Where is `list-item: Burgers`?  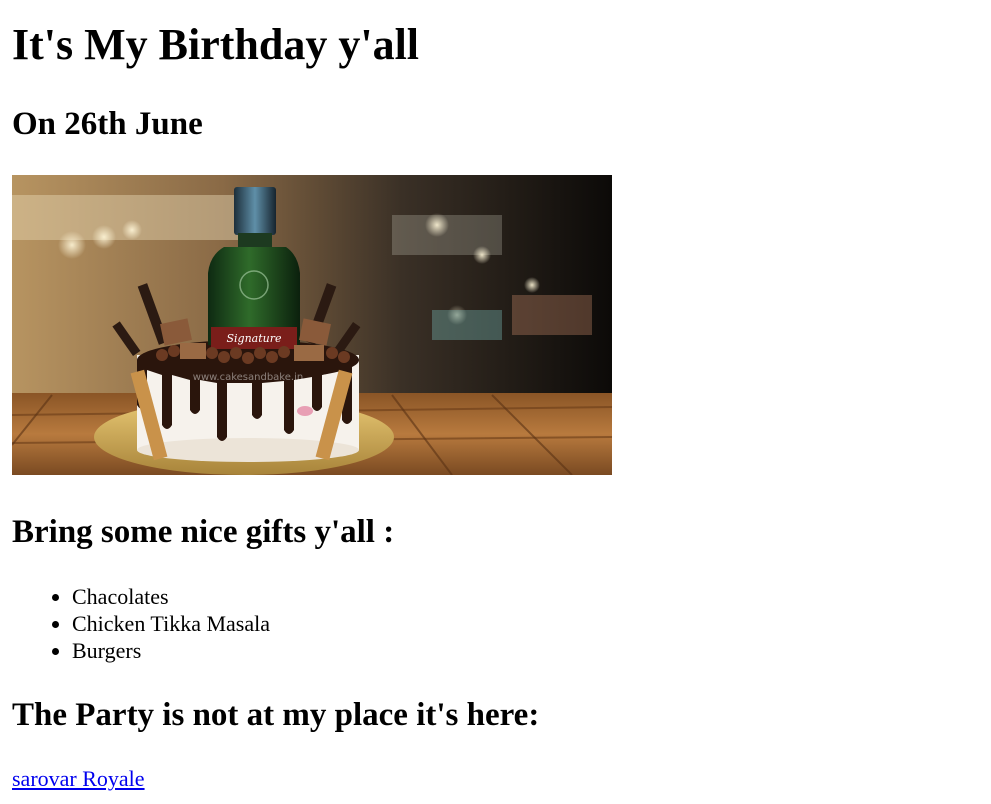 list-item: Burgers is located at coordinates (171, 650).